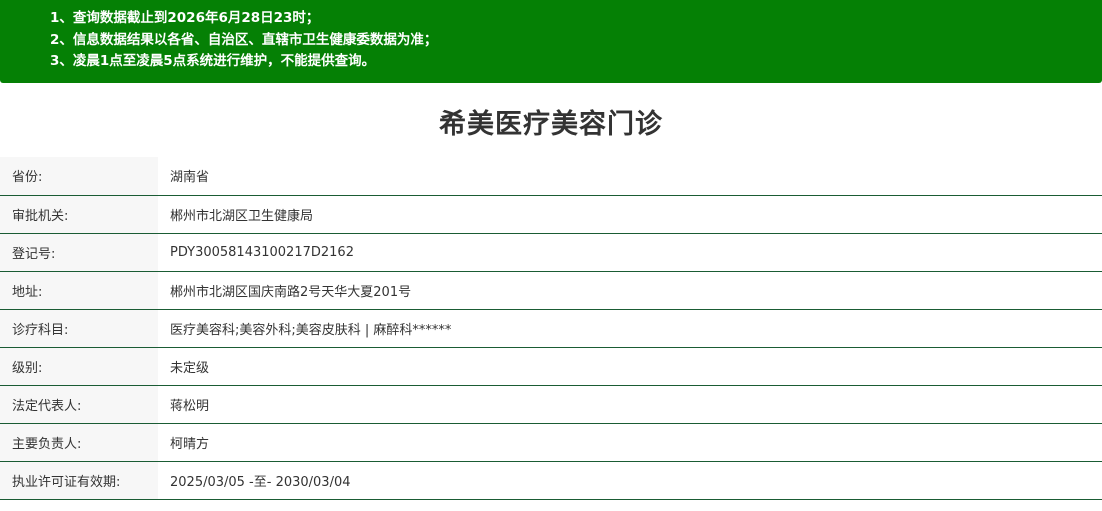 The height and width of the screenshot is (511, 1102). What do you see at coordinates (79, 404) in the screenshot?
I see `row-label: 法定代表人:` at bounding box center [79, 404].